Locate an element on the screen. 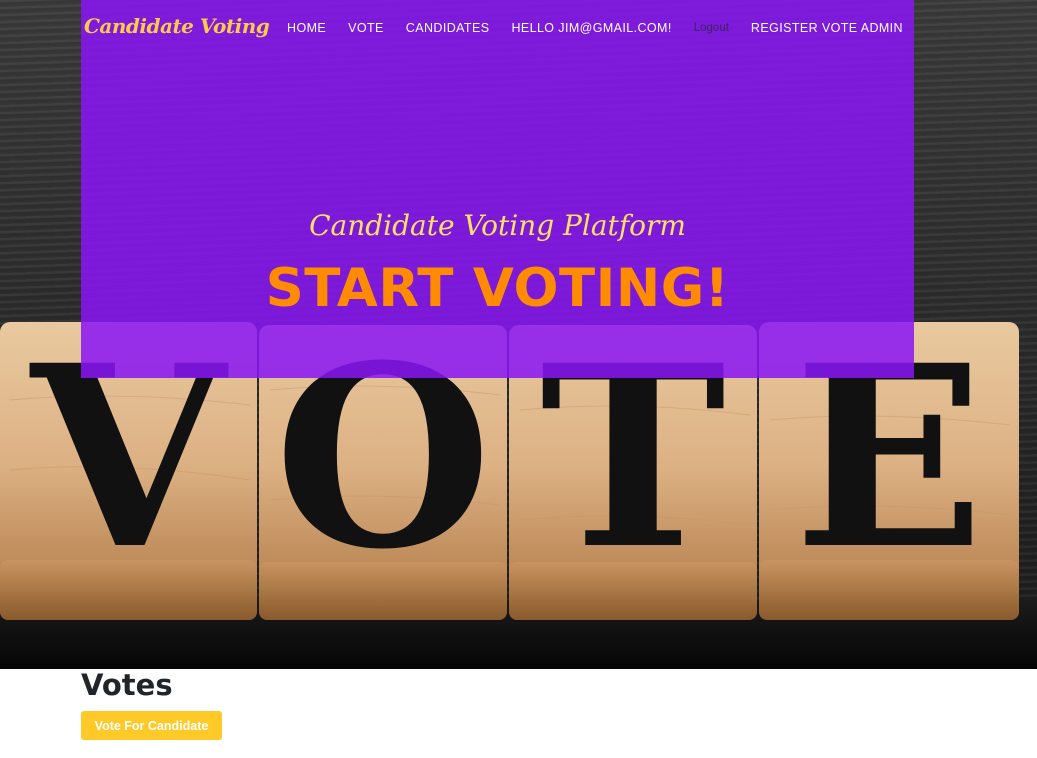 The image size is (1037, 758). votes-heading: Votes is located at coordinates (127, 685).